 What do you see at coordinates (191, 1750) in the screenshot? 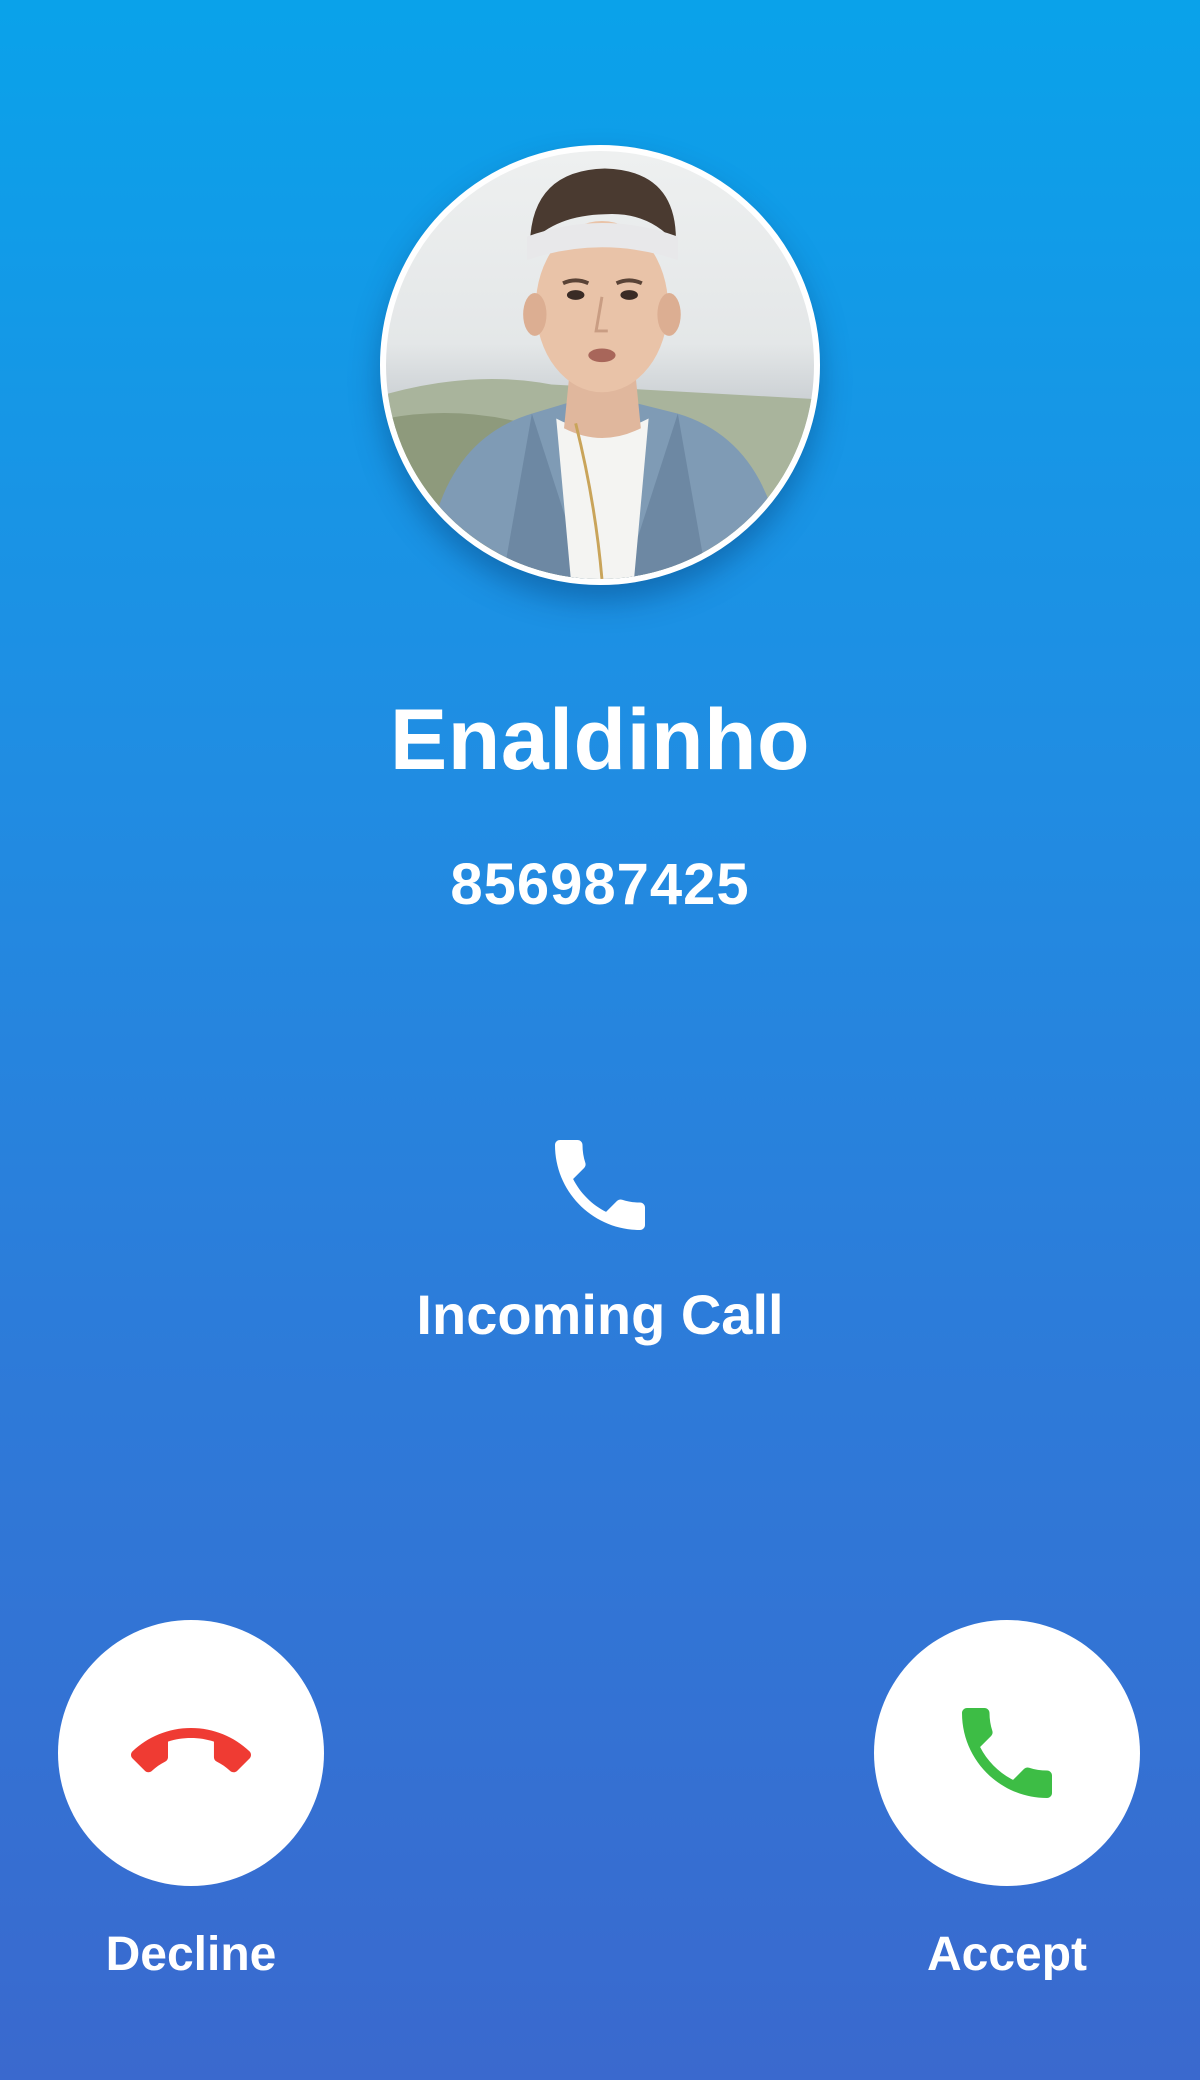
I see `phone-hangup-icon` at bounding box center [191, 1750].